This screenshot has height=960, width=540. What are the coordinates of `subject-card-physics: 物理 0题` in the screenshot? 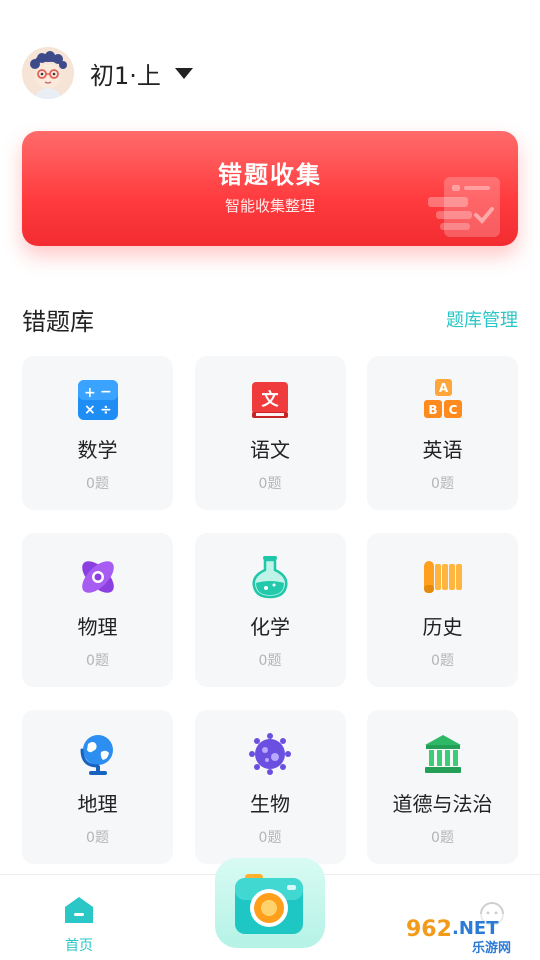 It's located at (97, 610).